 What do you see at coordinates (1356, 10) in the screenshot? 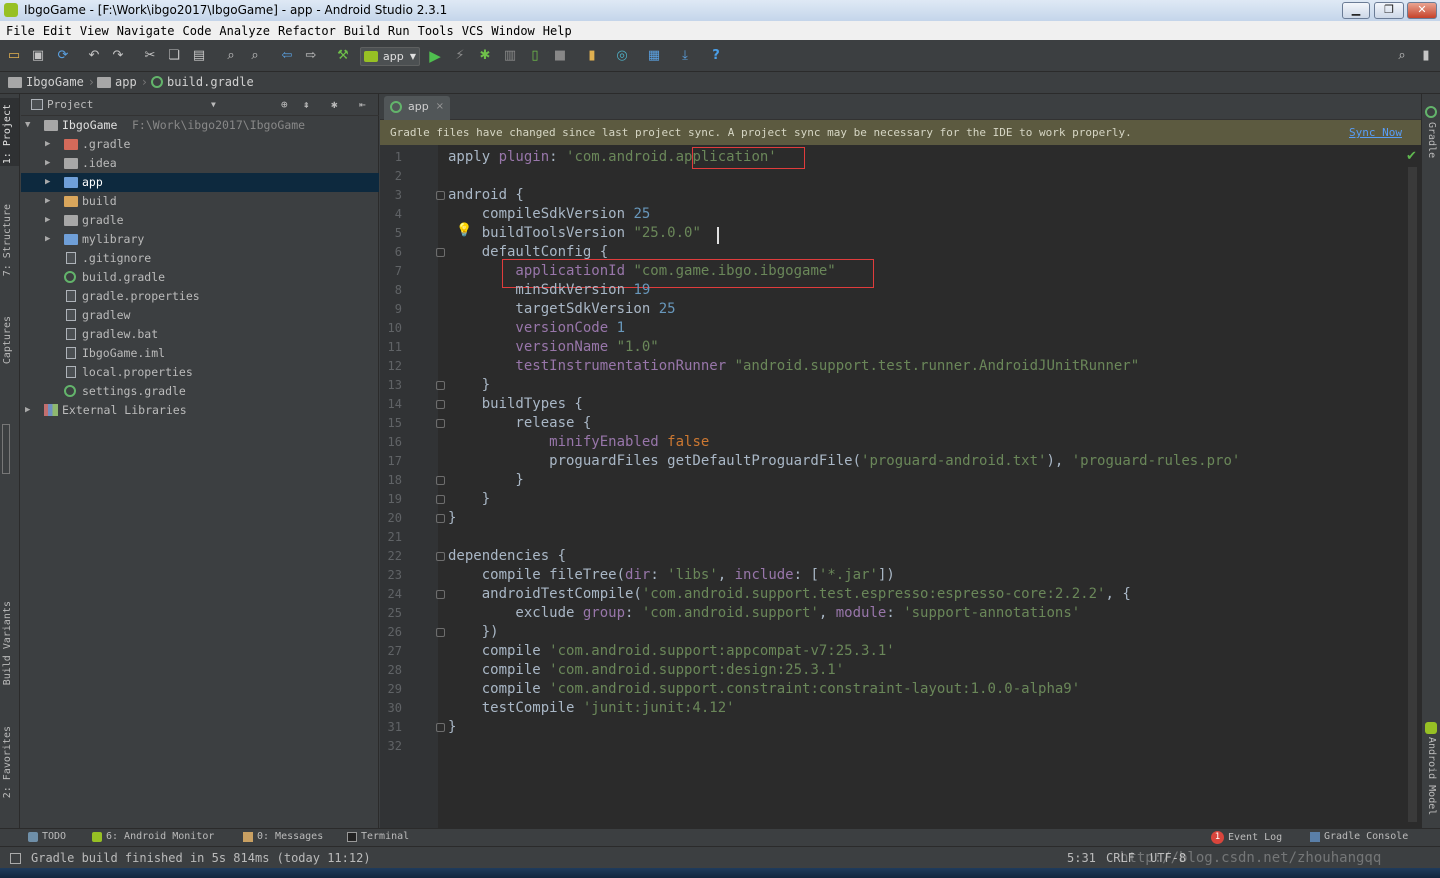
I see `minimize-button: ▁` at bounding box center [1356, 10].